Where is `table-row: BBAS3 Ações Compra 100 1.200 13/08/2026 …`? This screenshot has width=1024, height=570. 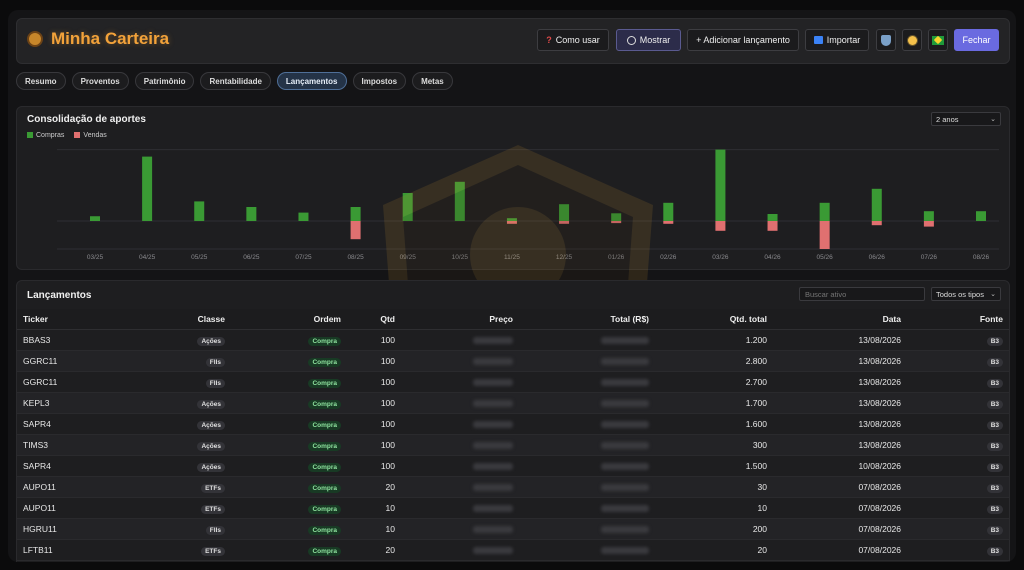 table-row: BBAS3 Ações Compra 100 1.200 13/08/2026 … is located at coordinates (513, 340).